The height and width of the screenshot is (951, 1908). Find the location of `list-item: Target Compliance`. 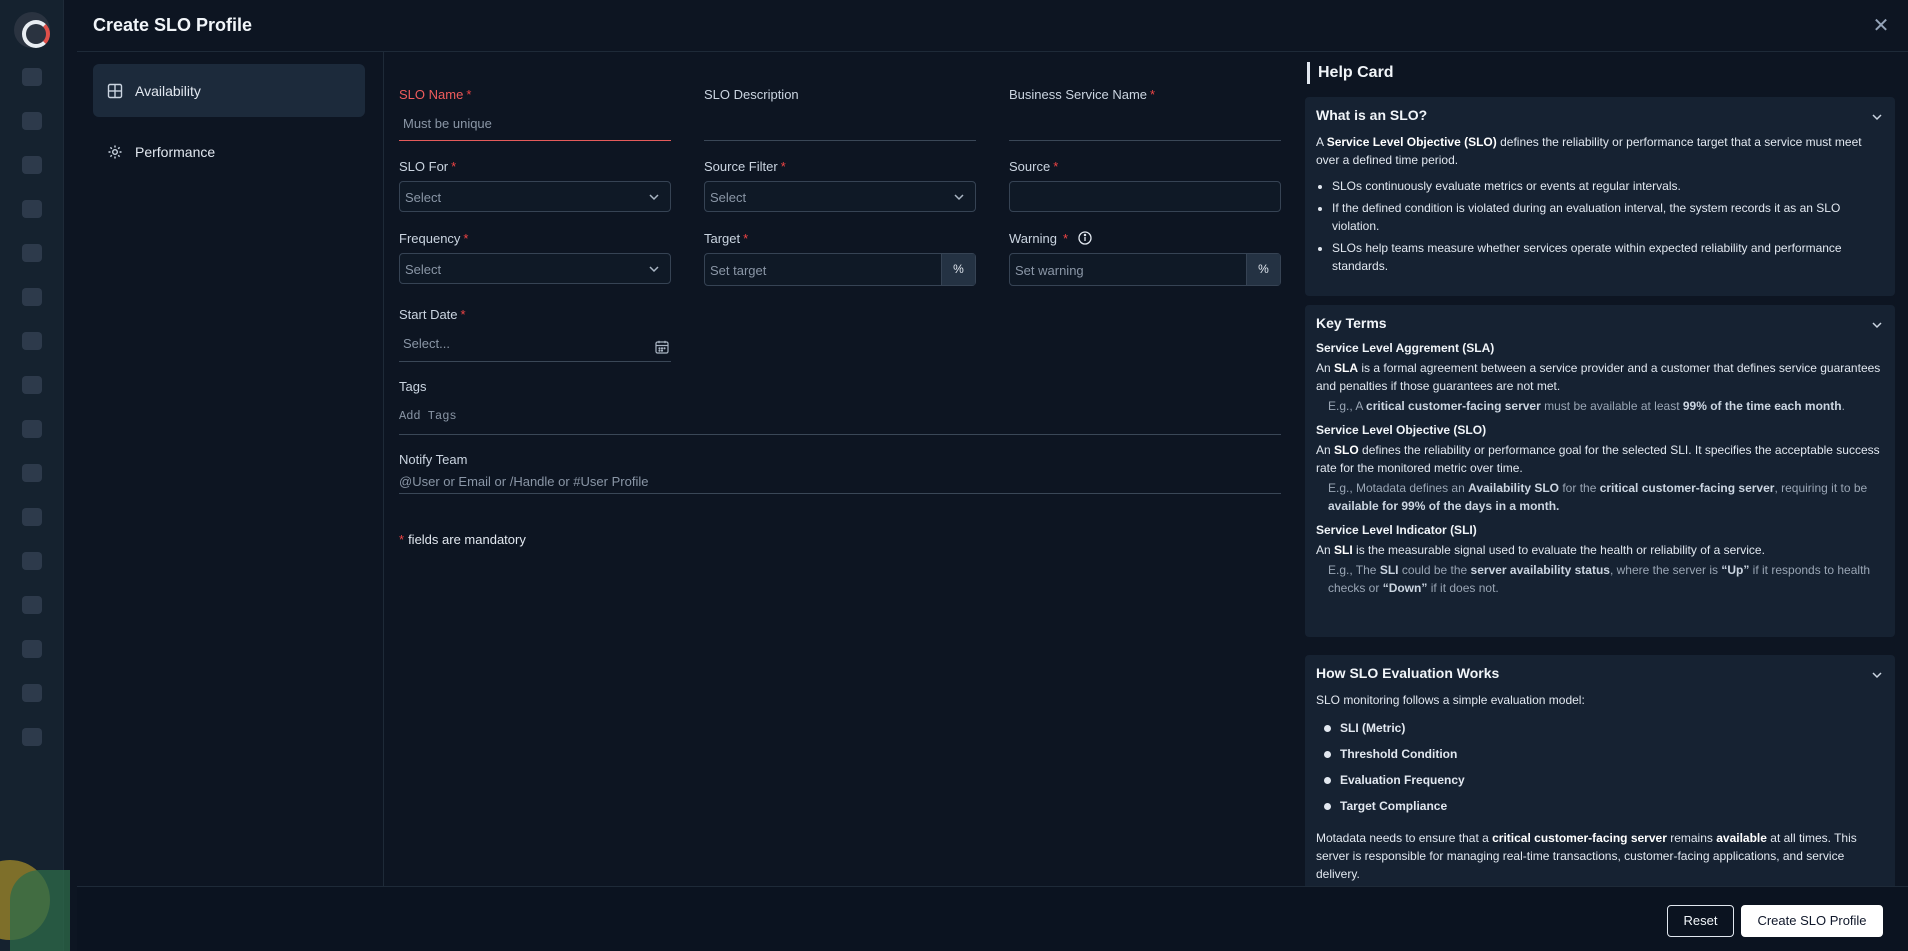

list-item: Target Compliance is located at coordinates (1600, 806).